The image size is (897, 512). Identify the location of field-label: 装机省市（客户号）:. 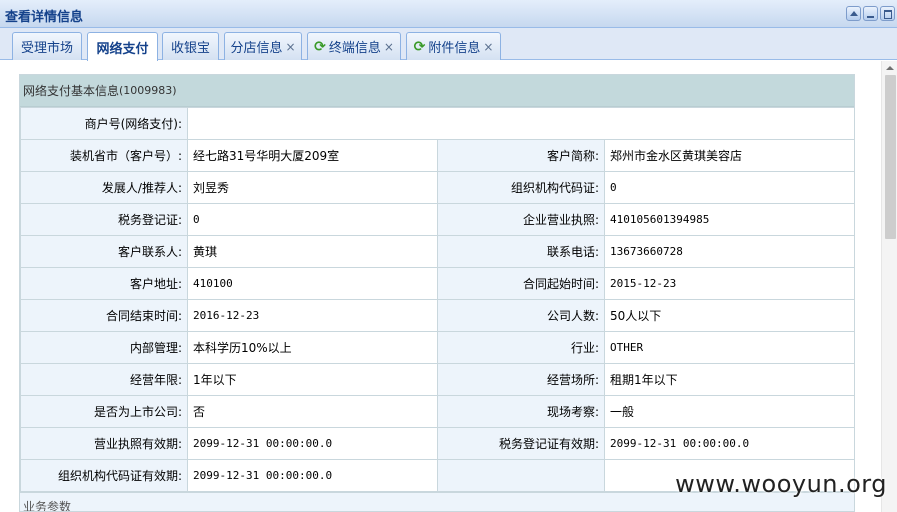
(104, 155).